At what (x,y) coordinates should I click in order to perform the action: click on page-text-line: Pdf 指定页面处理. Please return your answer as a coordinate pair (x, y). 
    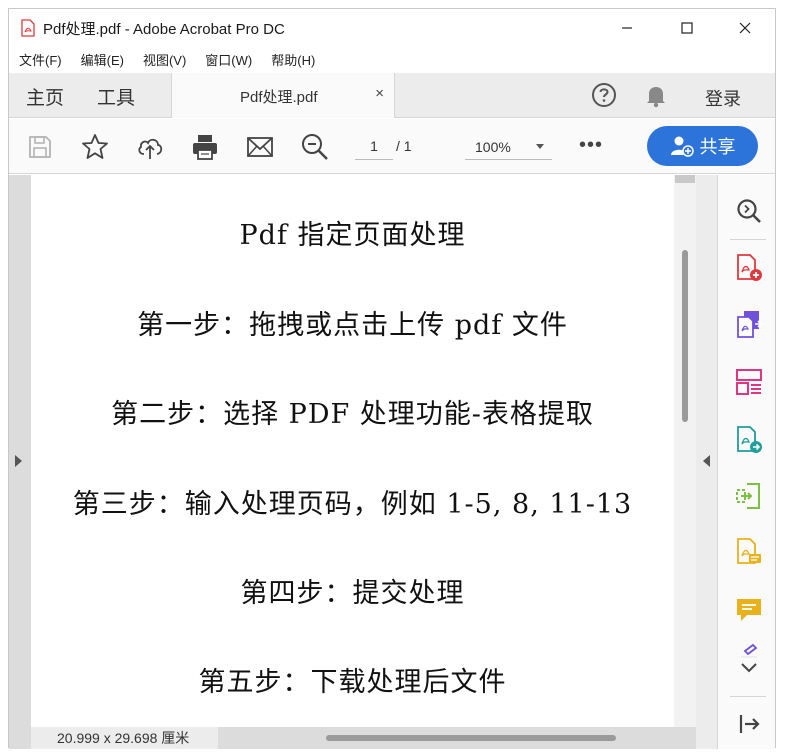
    Looking at the image, I should click on (352, 235).